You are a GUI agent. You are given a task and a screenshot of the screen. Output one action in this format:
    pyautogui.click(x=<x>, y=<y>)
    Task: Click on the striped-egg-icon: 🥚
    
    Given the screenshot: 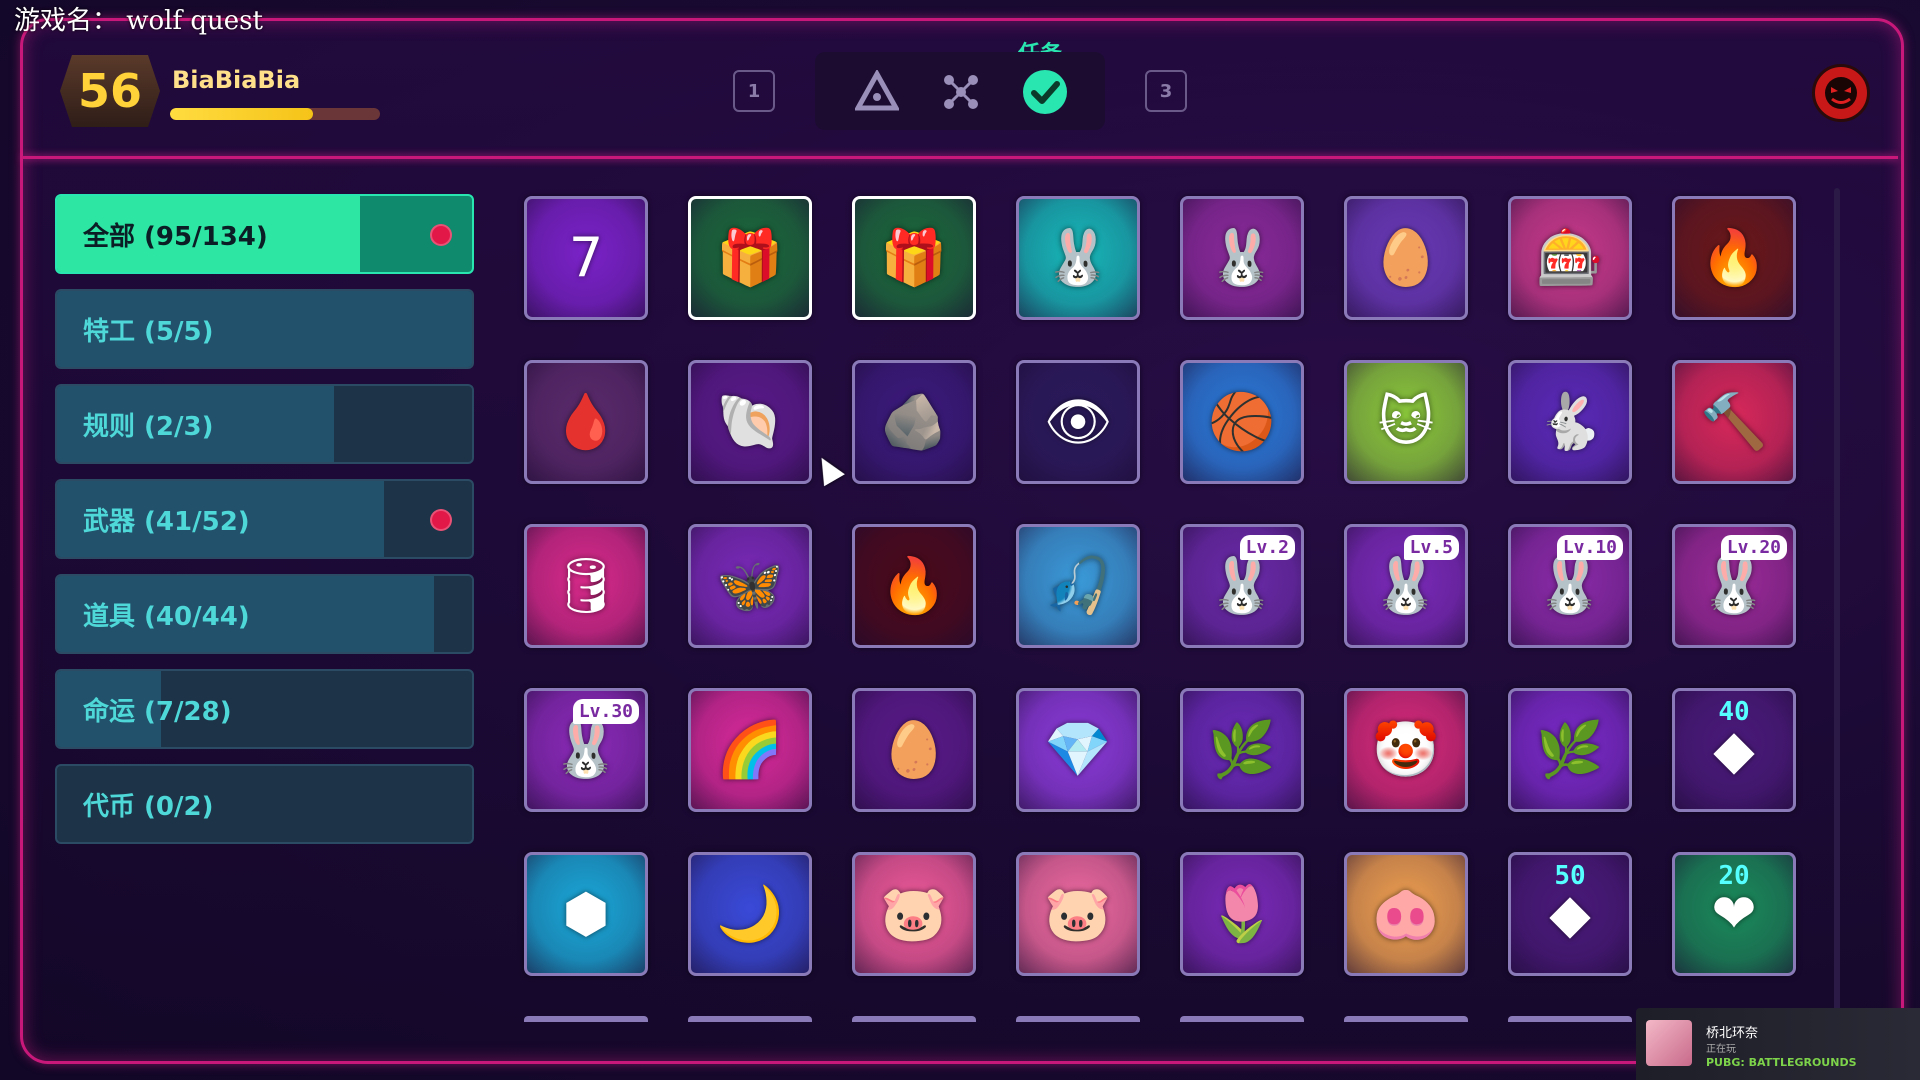 What is the action you would take?
    pyautogui.click(x=1406, y=257)
    